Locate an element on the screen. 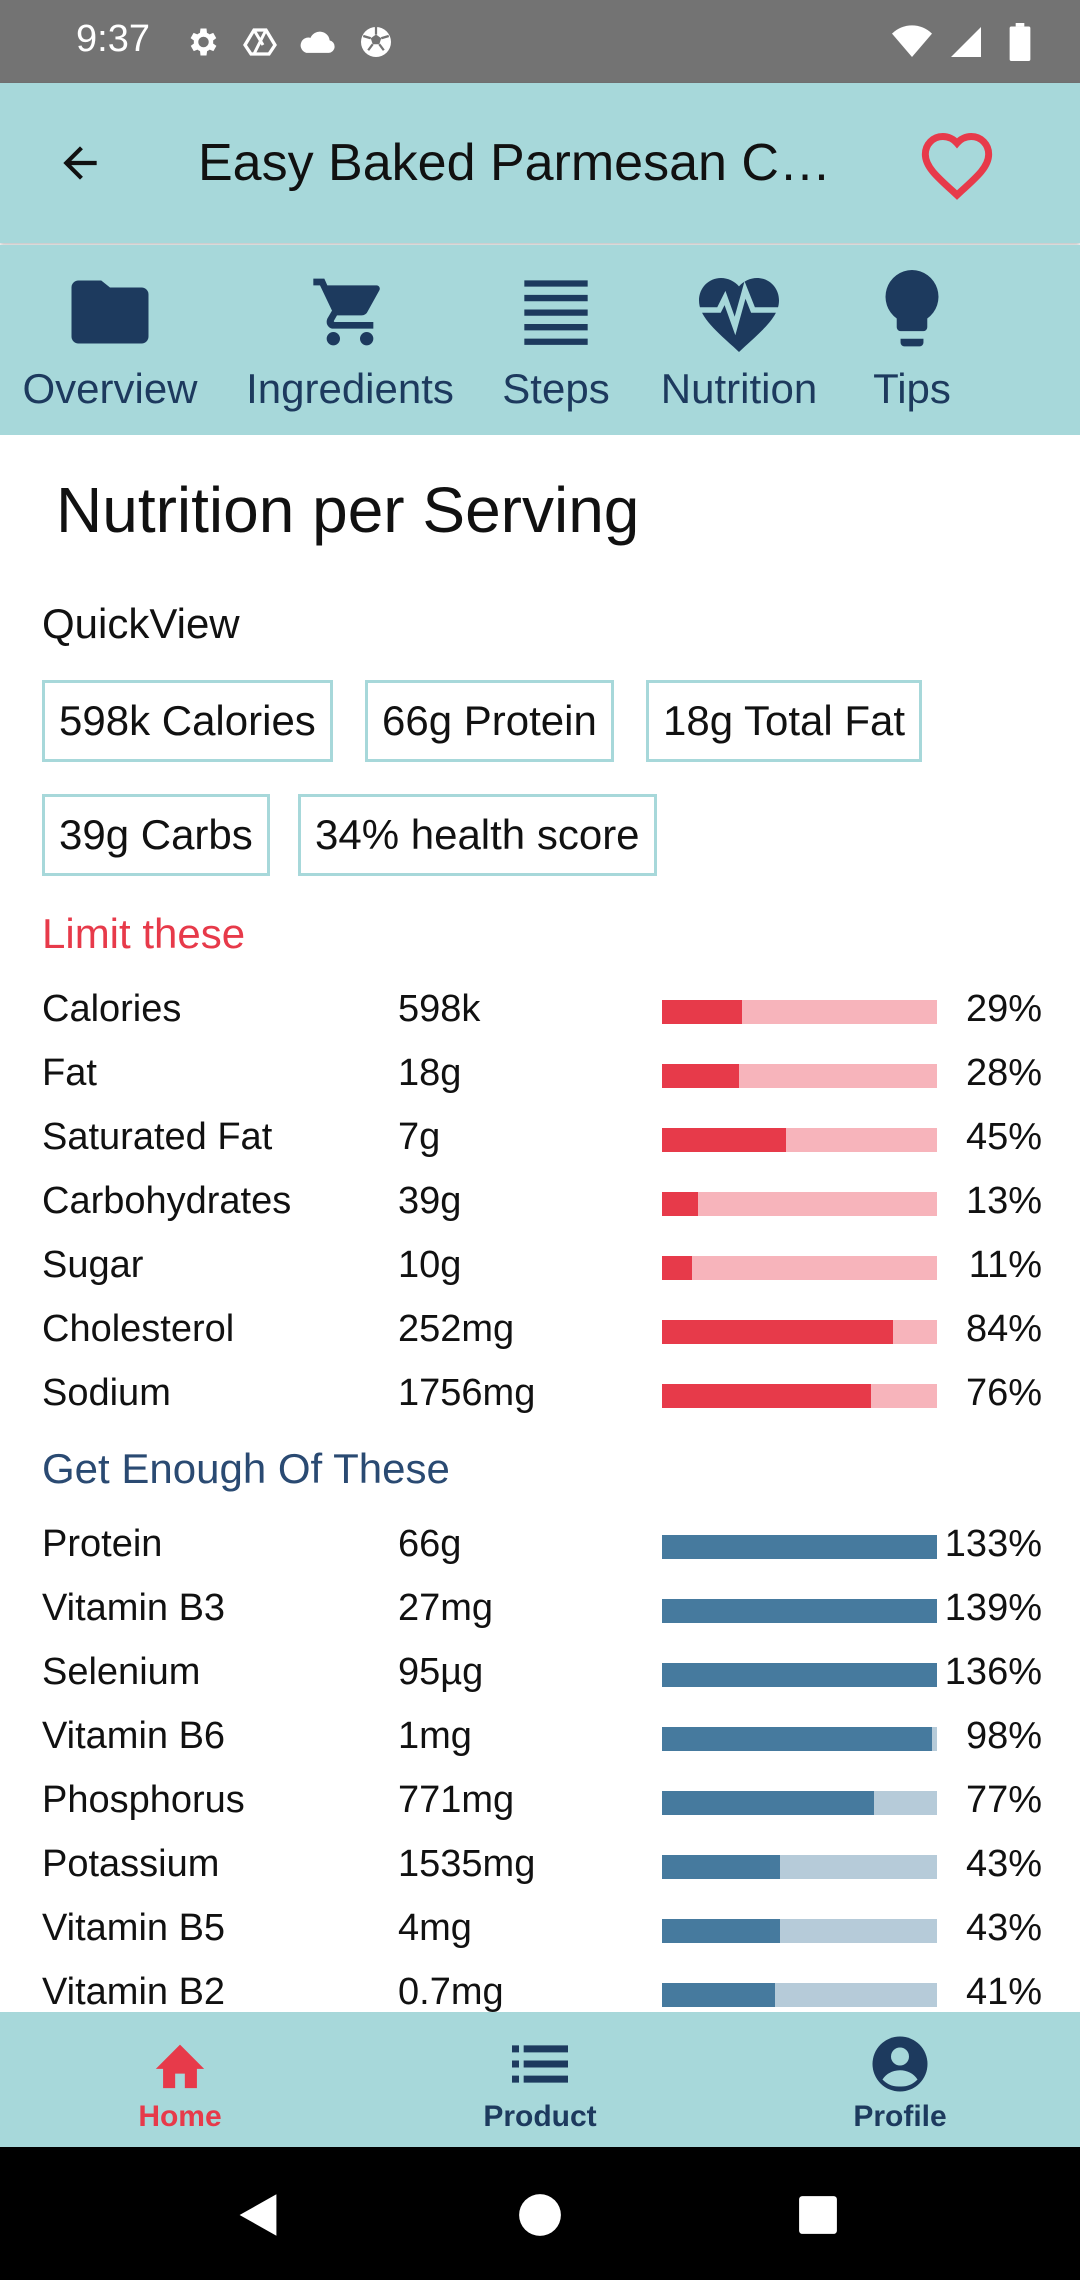  system-back-button is located at coordinates (258, 2215).